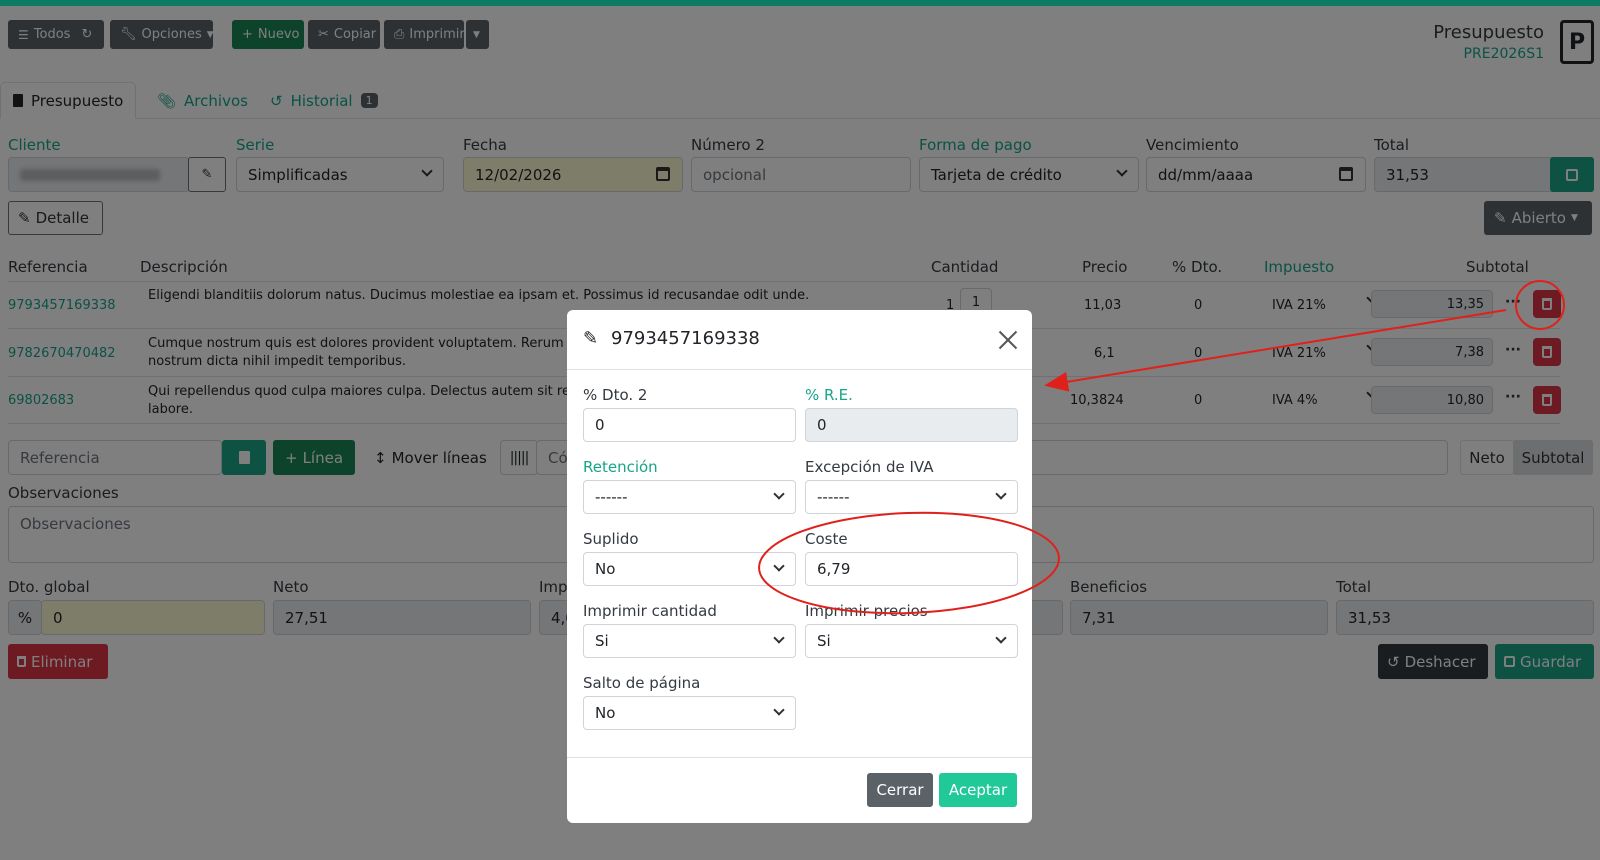 Image resolution: width=1600 pixels, height=860 pixels. What do you see at coordinates (685, 338) in the screenshot?
I see `modal-title: 9793457169338` at bounding box center [685, 338].